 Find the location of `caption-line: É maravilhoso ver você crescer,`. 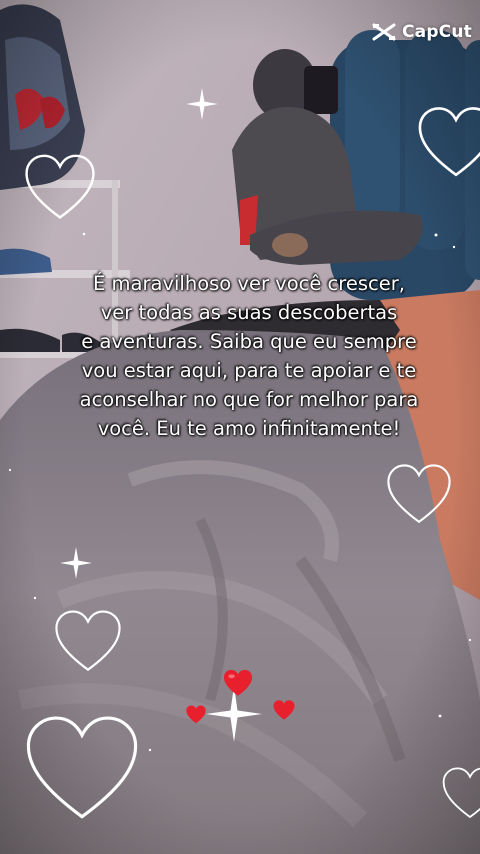

caption-line: É maravilhoso ver você crescer, is located at coordinates (249, 283).